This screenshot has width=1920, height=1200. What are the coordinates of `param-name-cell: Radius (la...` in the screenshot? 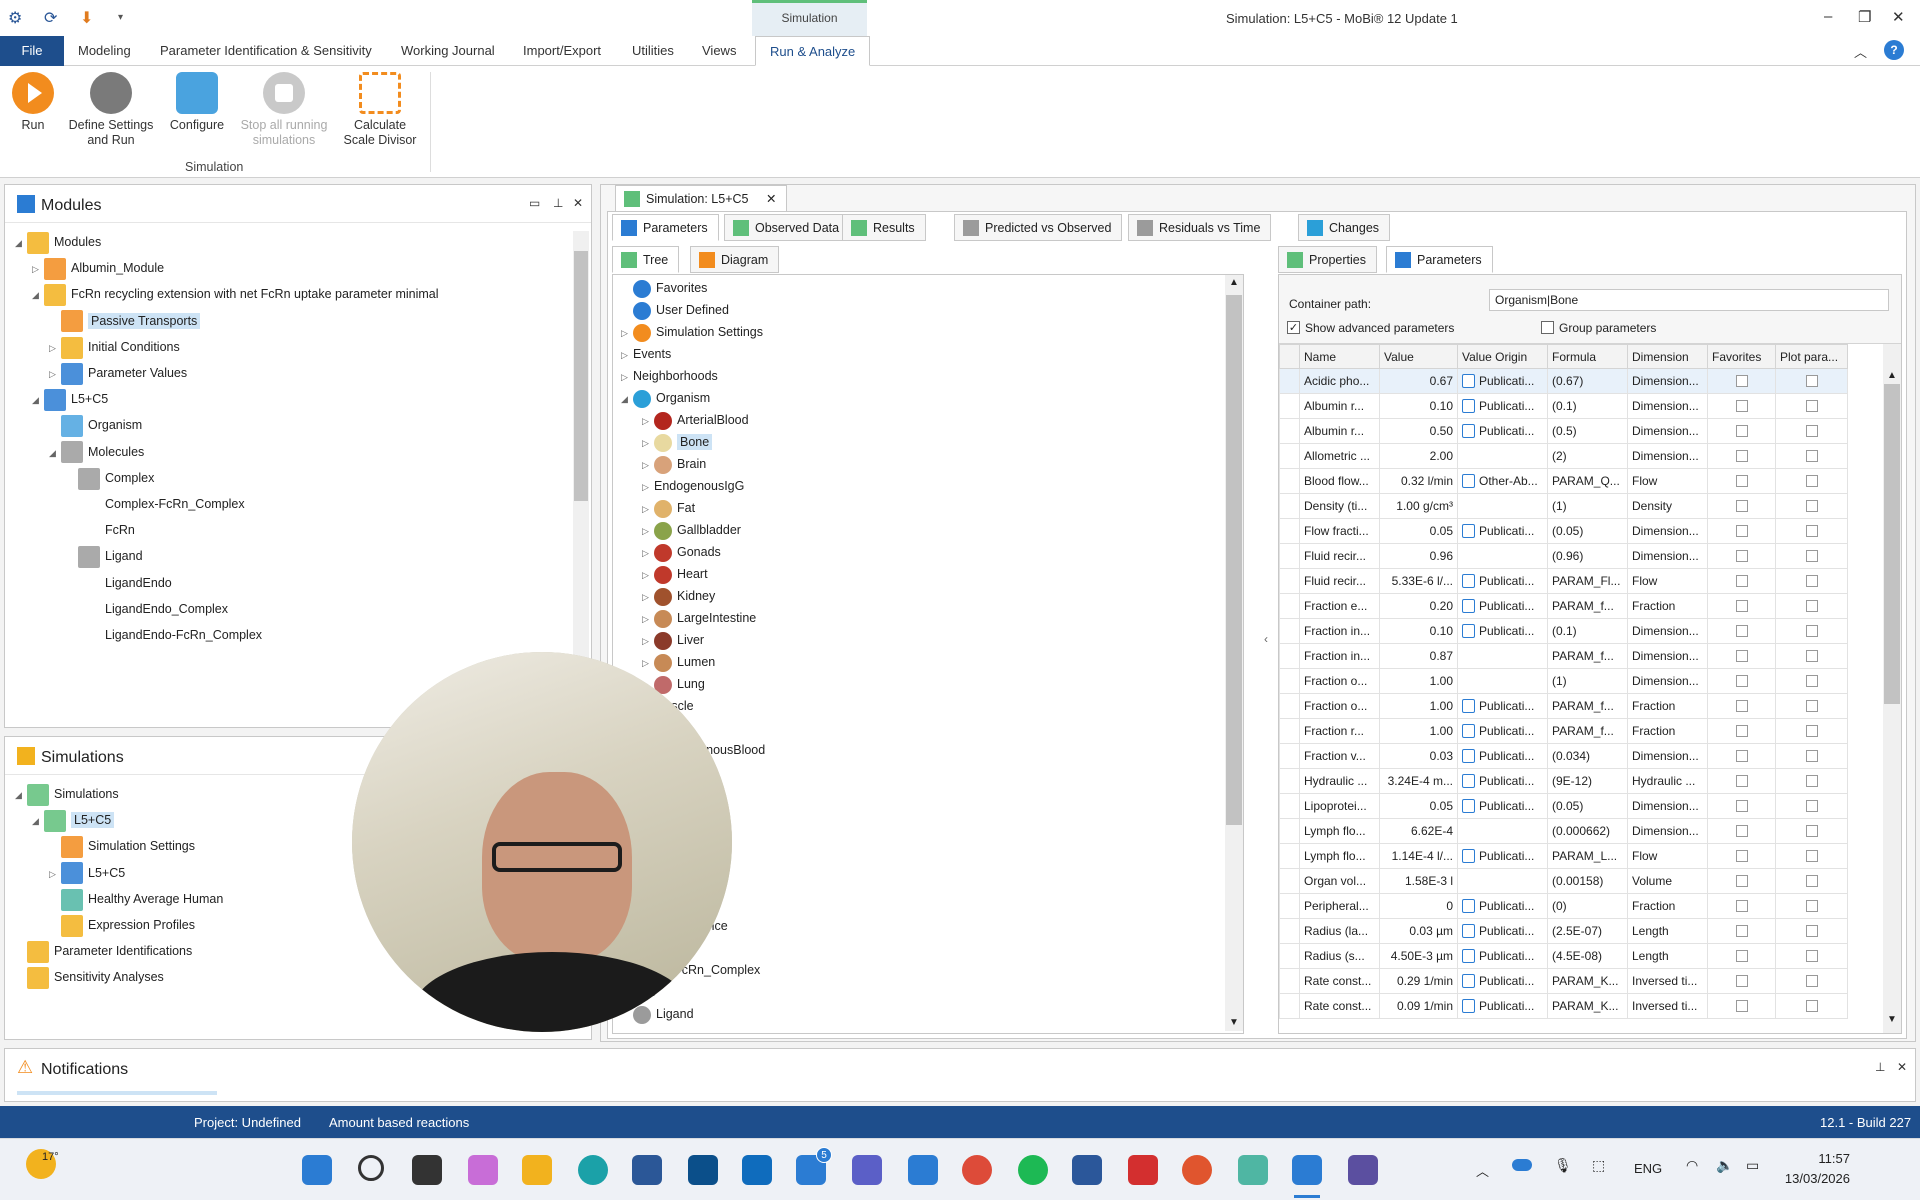 It's located at (1339, 931).